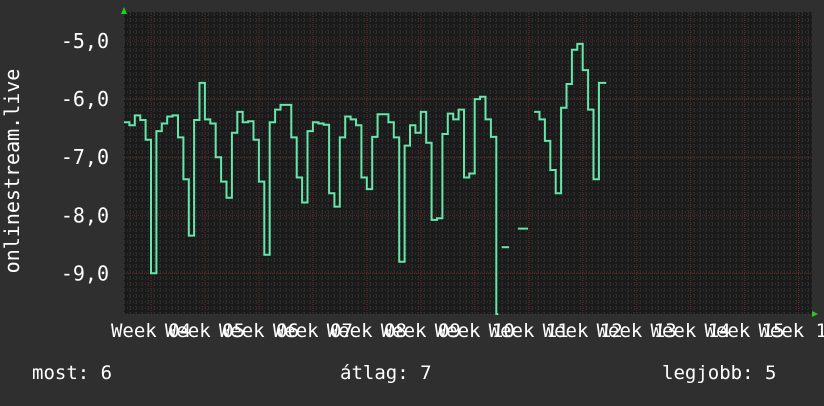 The height and width of the screenshot is (406, 824). Describe the element at coordinates (61, 373) in the screenshot. I see `legend-current-label: most:` at that location.